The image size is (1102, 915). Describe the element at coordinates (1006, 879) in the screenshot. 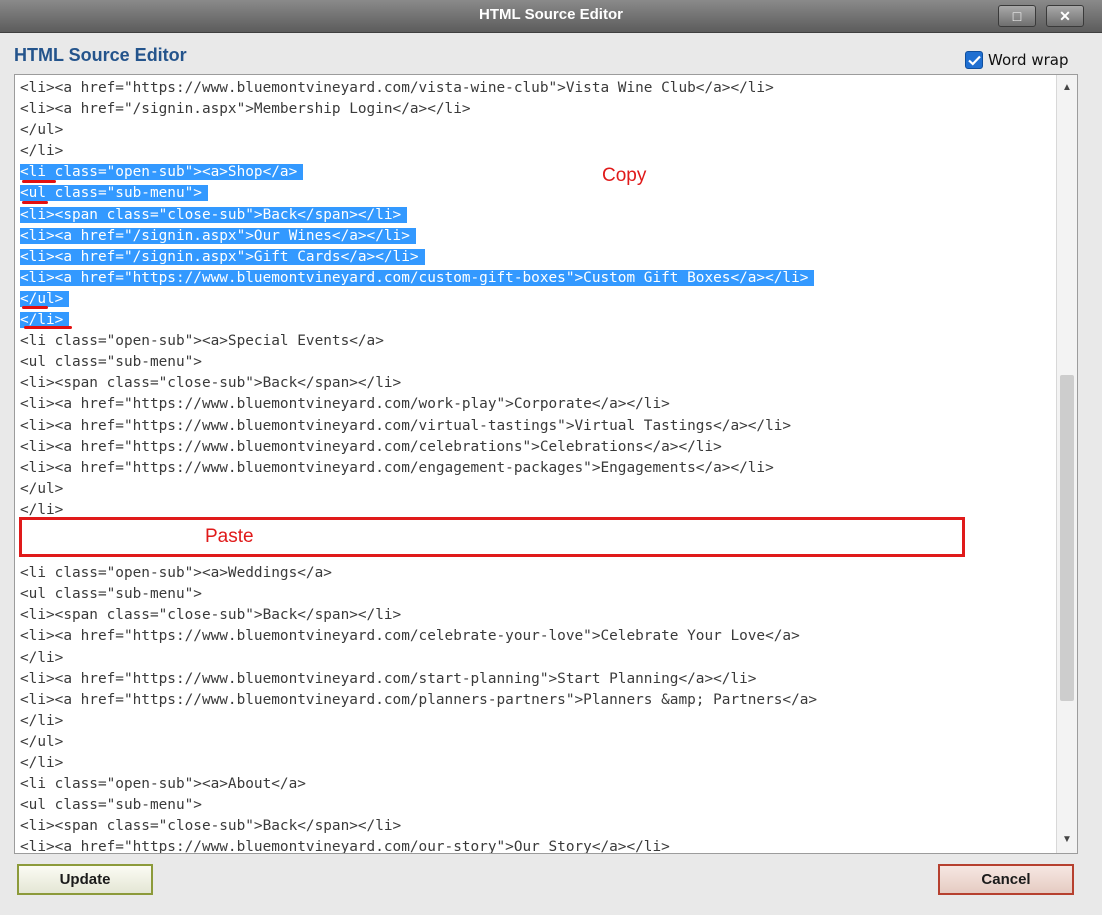

I see `cancel-button: Cancel` at that location.